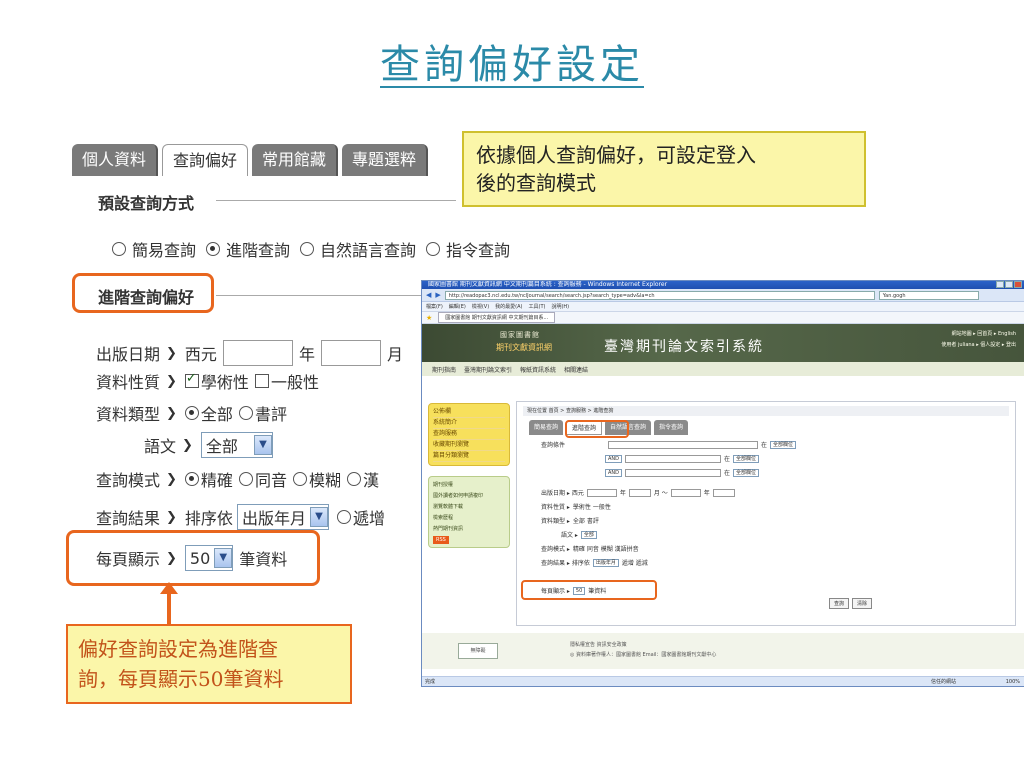 The width and height of the screenshot is (1024, 768). I want to click on nav-links: 相關連結, so click(576, 369).